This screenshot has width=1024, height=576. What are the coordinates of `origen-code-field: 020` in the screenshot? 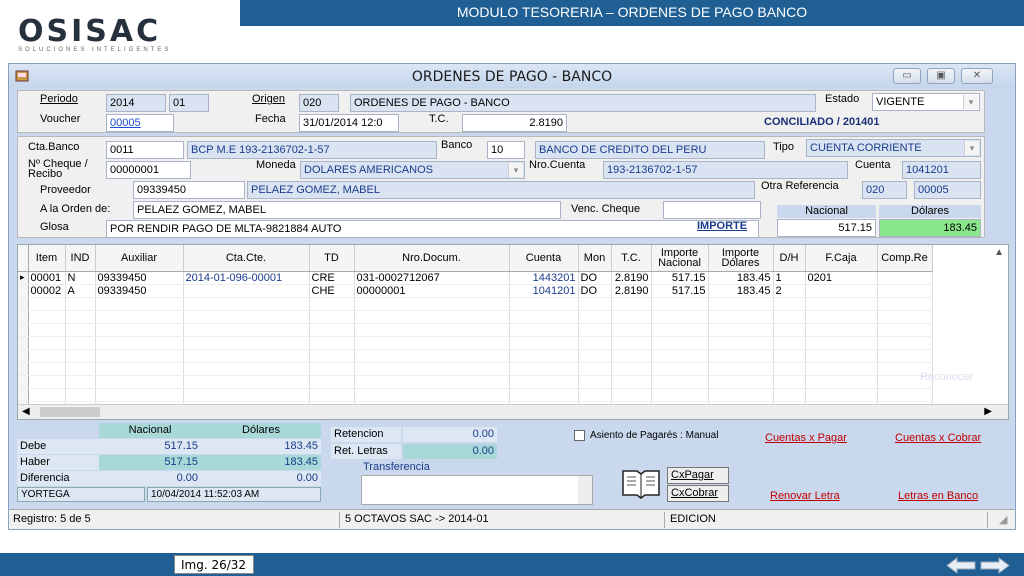 It's located at (319, 103).